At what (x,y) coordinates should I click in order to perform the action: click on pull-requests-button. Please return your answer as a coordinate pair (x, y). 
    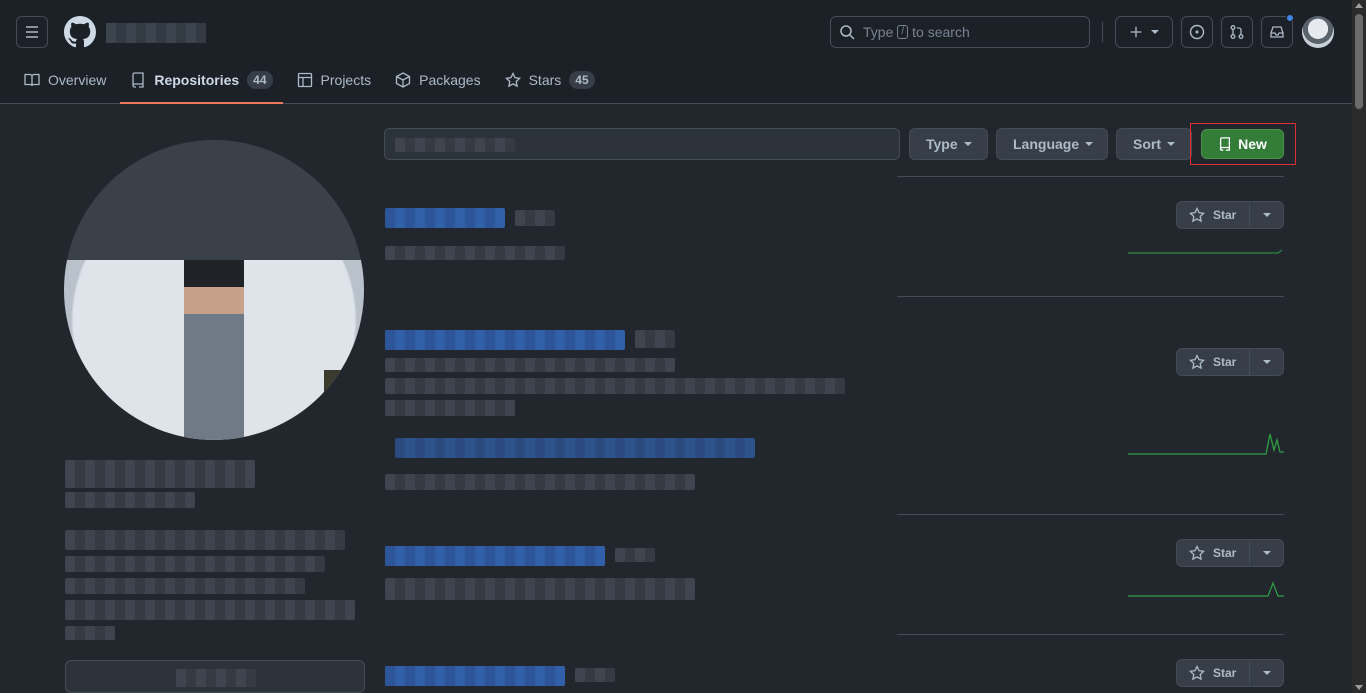
    Looking at the image, I should click on (1237, 32).